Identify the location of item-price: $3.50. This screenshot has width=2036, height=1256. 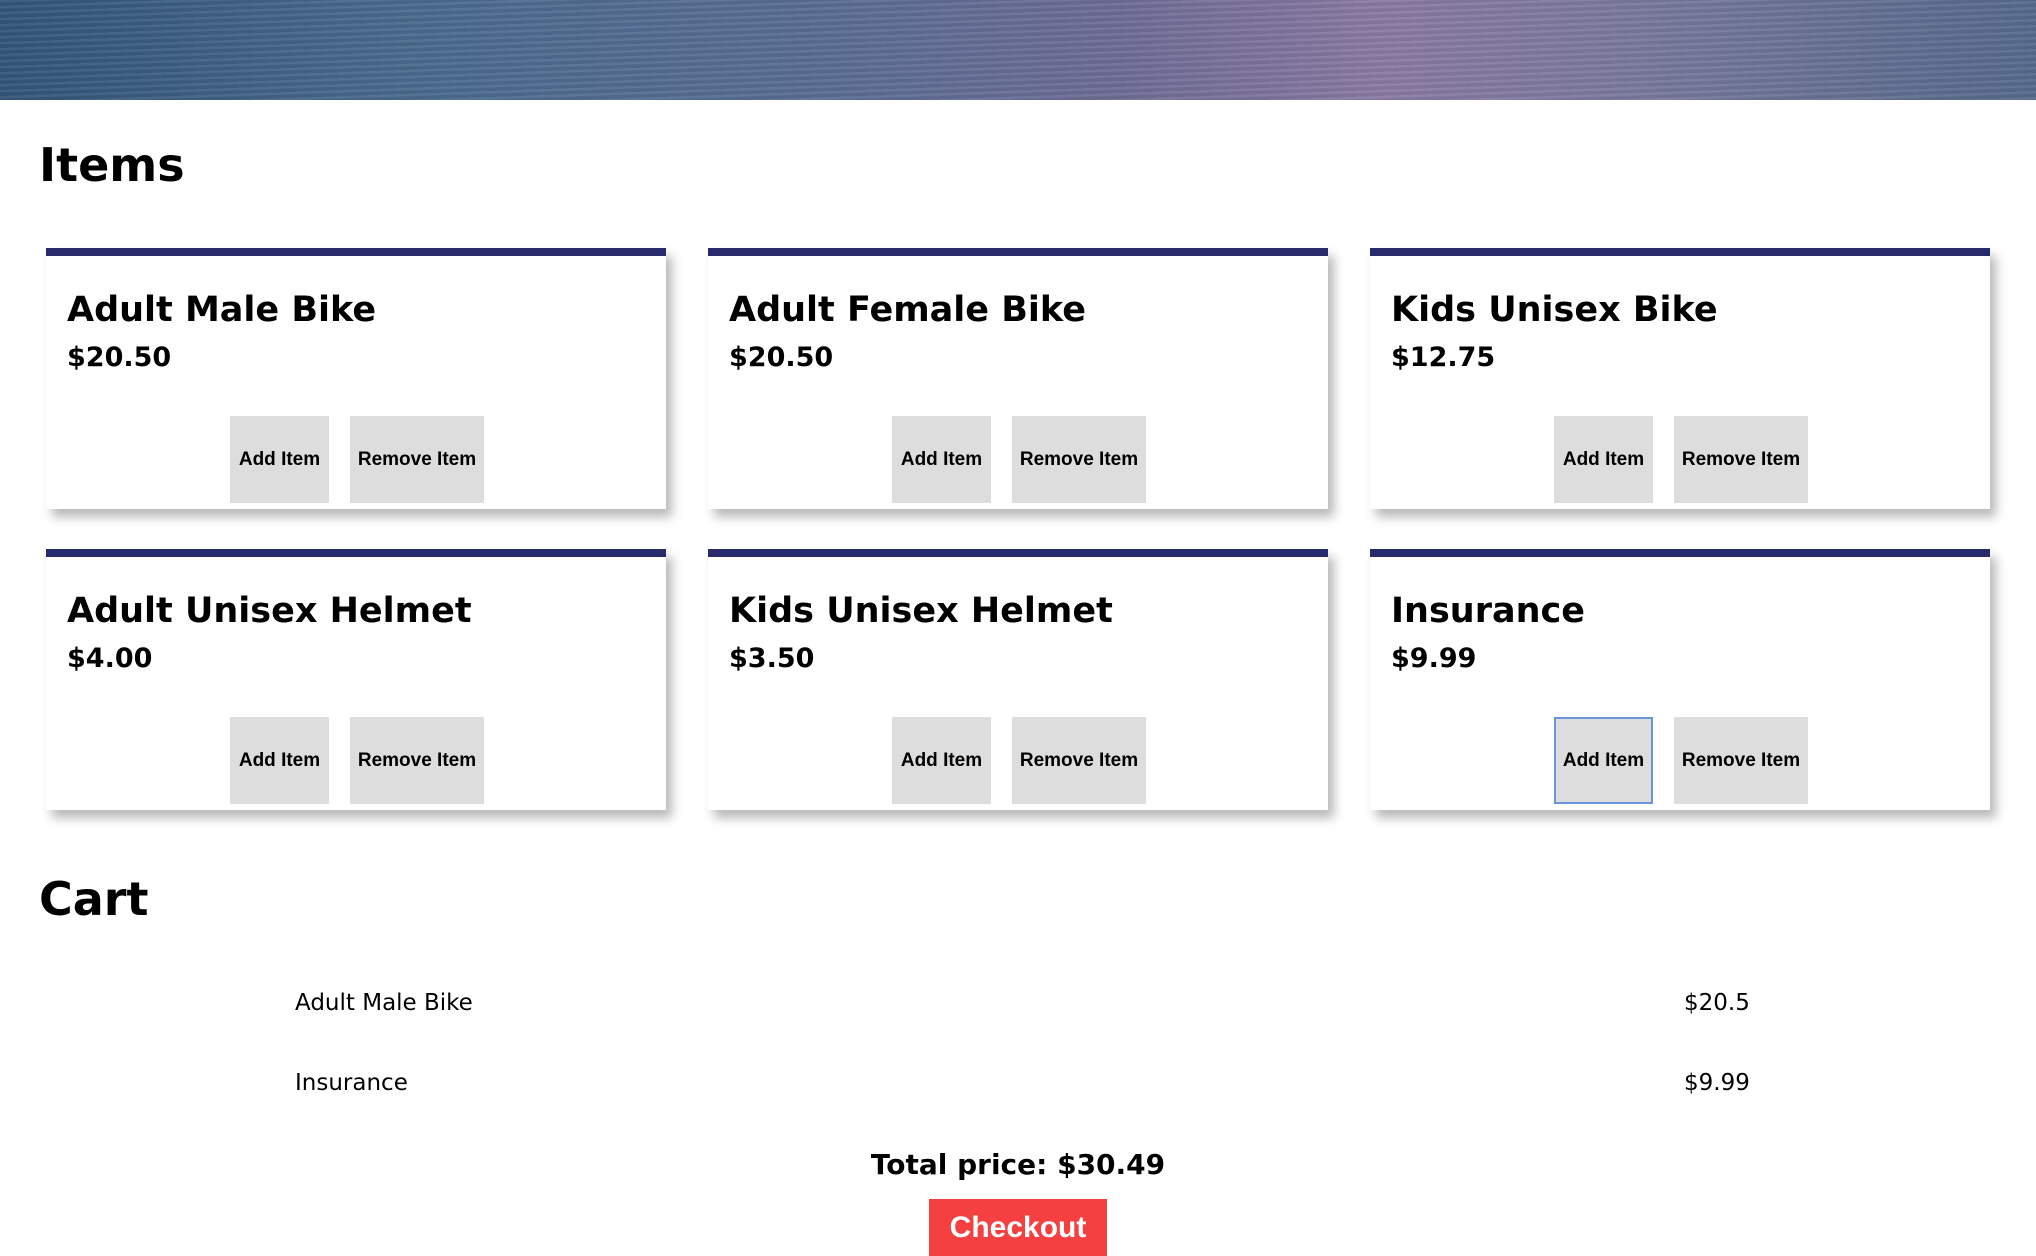
(772, 658).